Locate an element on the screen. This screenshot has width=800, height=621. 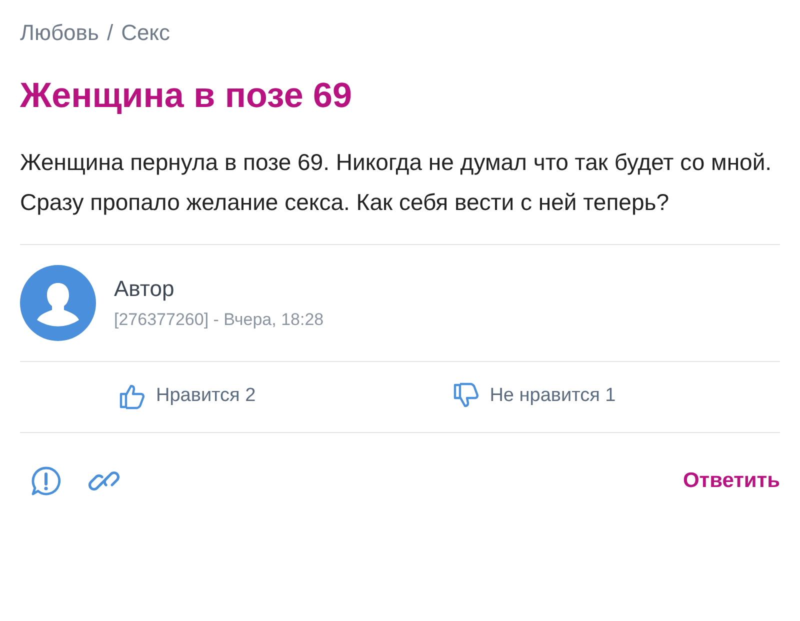
thumbs-up-icon is located at coordinates (132, 396).